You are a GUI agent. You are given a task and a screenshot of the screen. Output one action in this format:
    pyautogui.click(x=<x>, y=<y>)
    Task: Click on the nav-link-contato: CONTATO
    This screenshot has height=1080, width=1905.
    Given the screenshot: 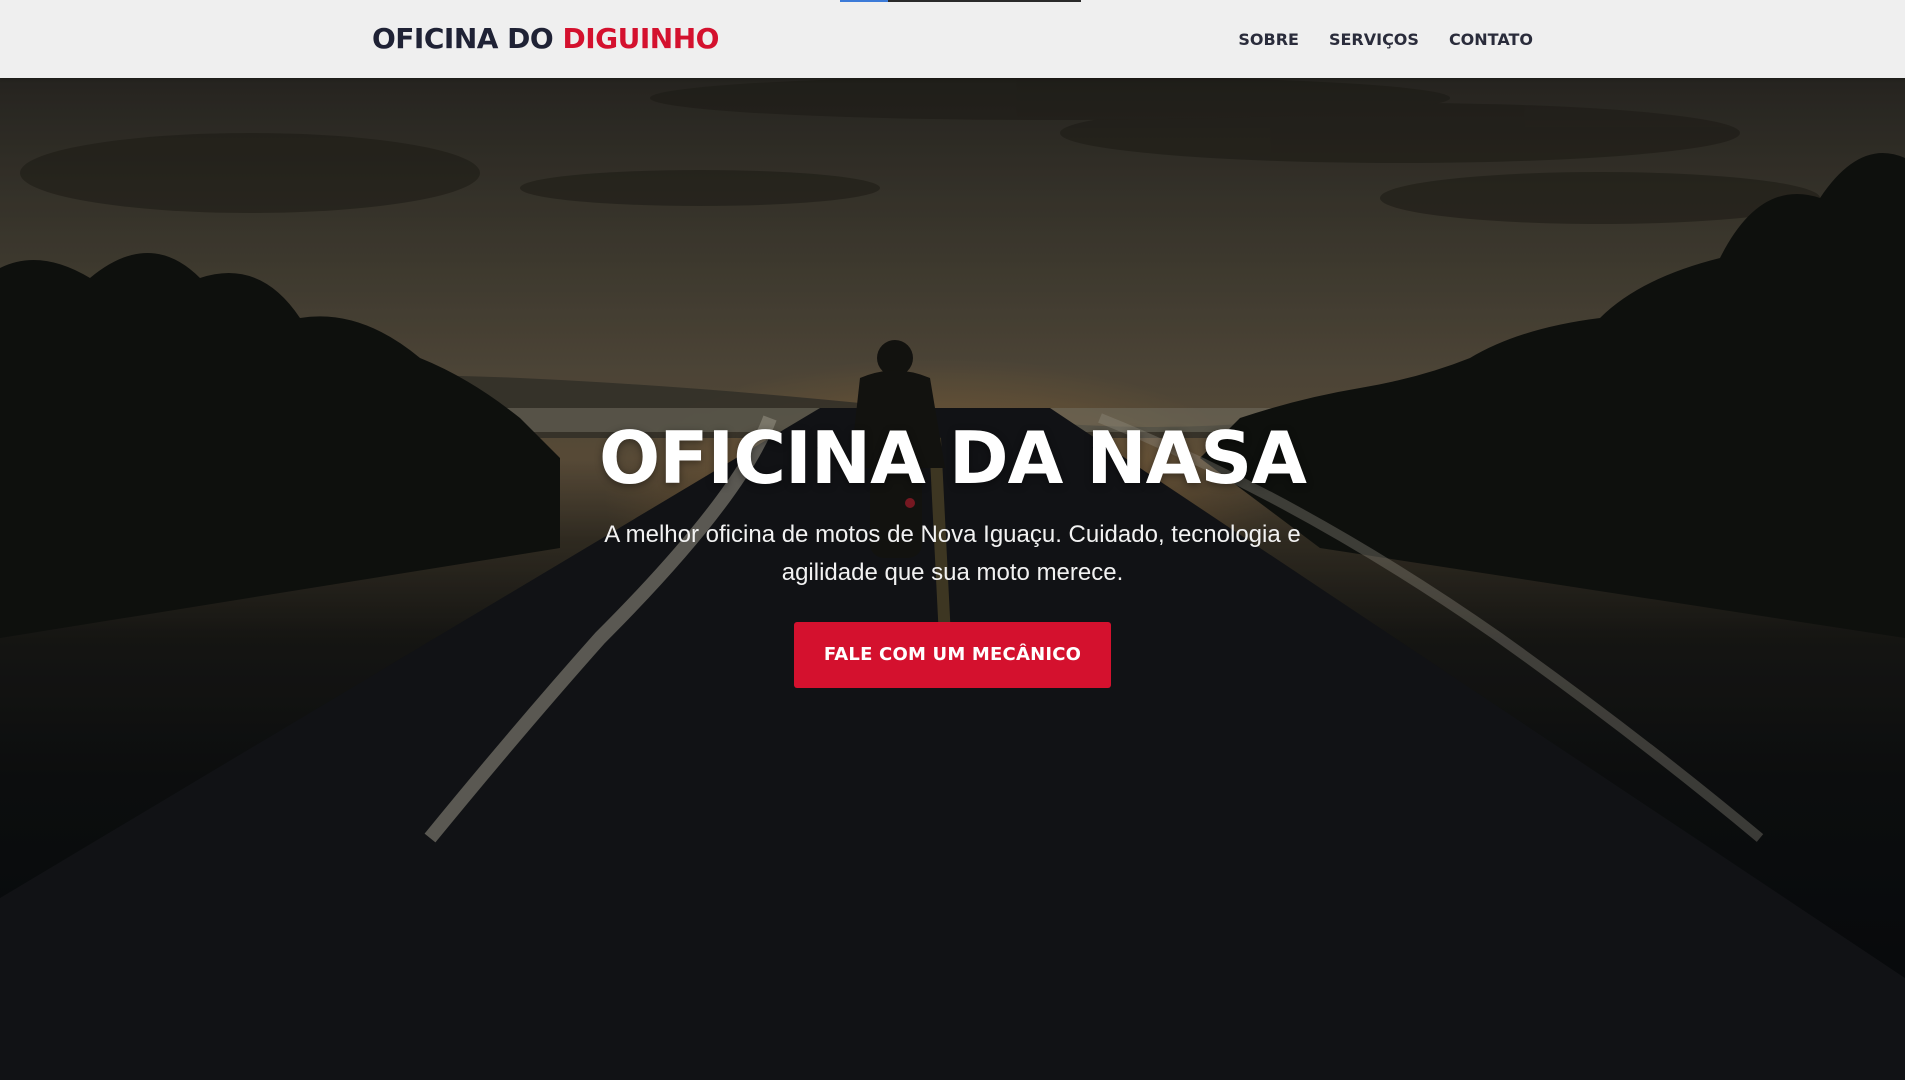 What is the action you would take?
    pyautogui.click(x=1491, y=39)
    